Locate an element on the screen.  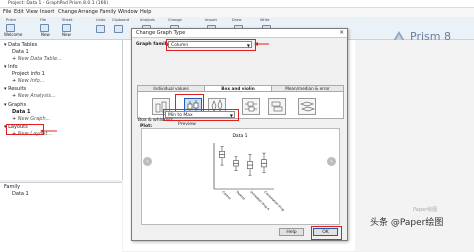
nav-item-project-info: Project info 1 is located at coordinates (28, 74).